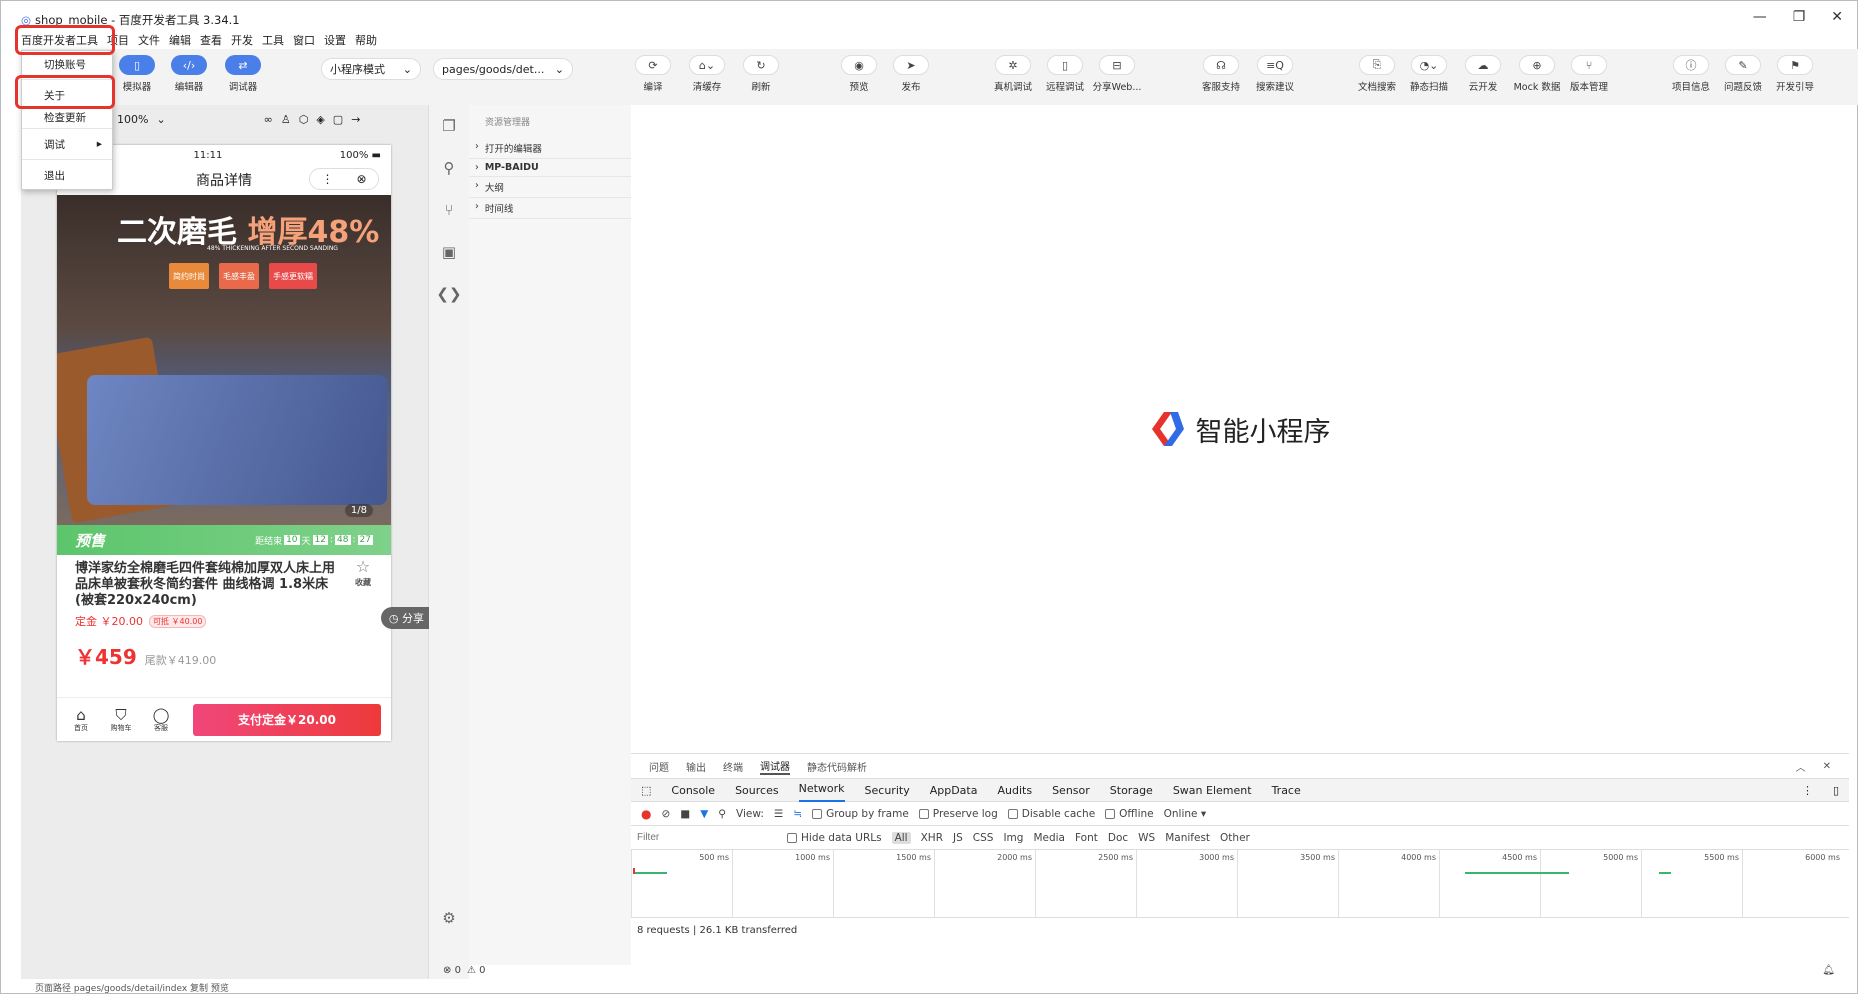  I want to click on dev-guide-button: ⚑ 开发引导, so click(1795, 74).